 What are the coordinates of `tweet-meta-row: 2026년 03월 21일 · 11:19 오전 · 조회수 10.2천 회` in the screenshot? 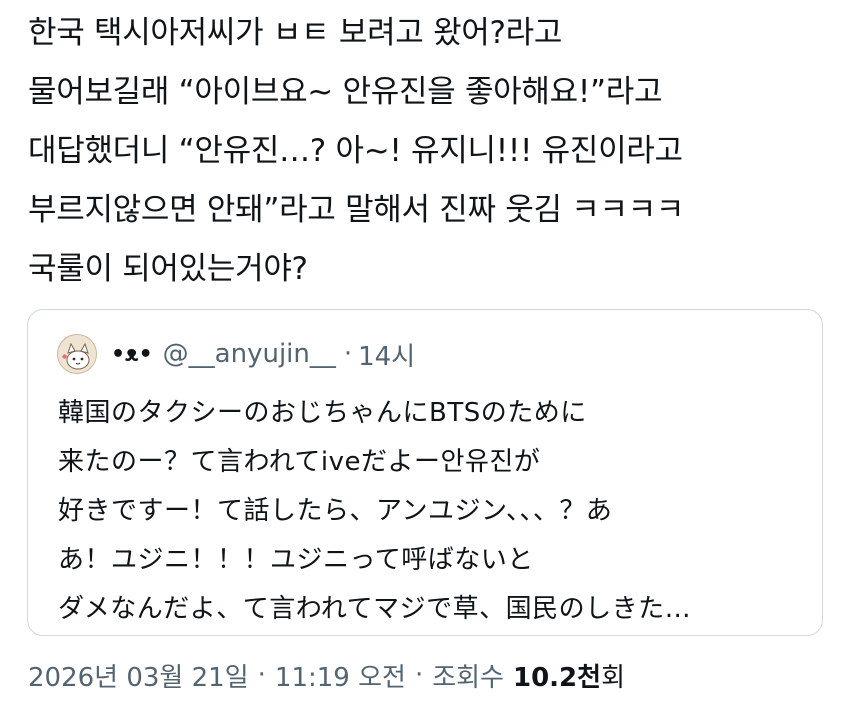 It's located at (326, 675).